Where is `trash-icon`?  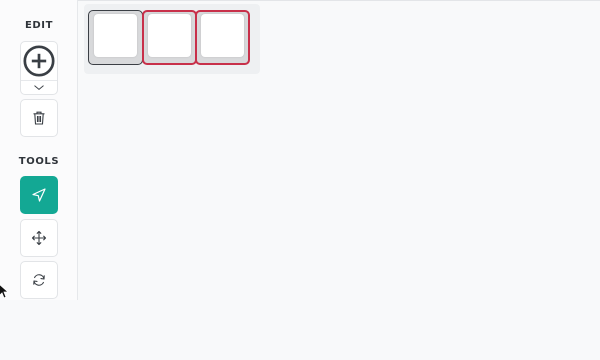
trash-icon is located at coordinates (39, 118).